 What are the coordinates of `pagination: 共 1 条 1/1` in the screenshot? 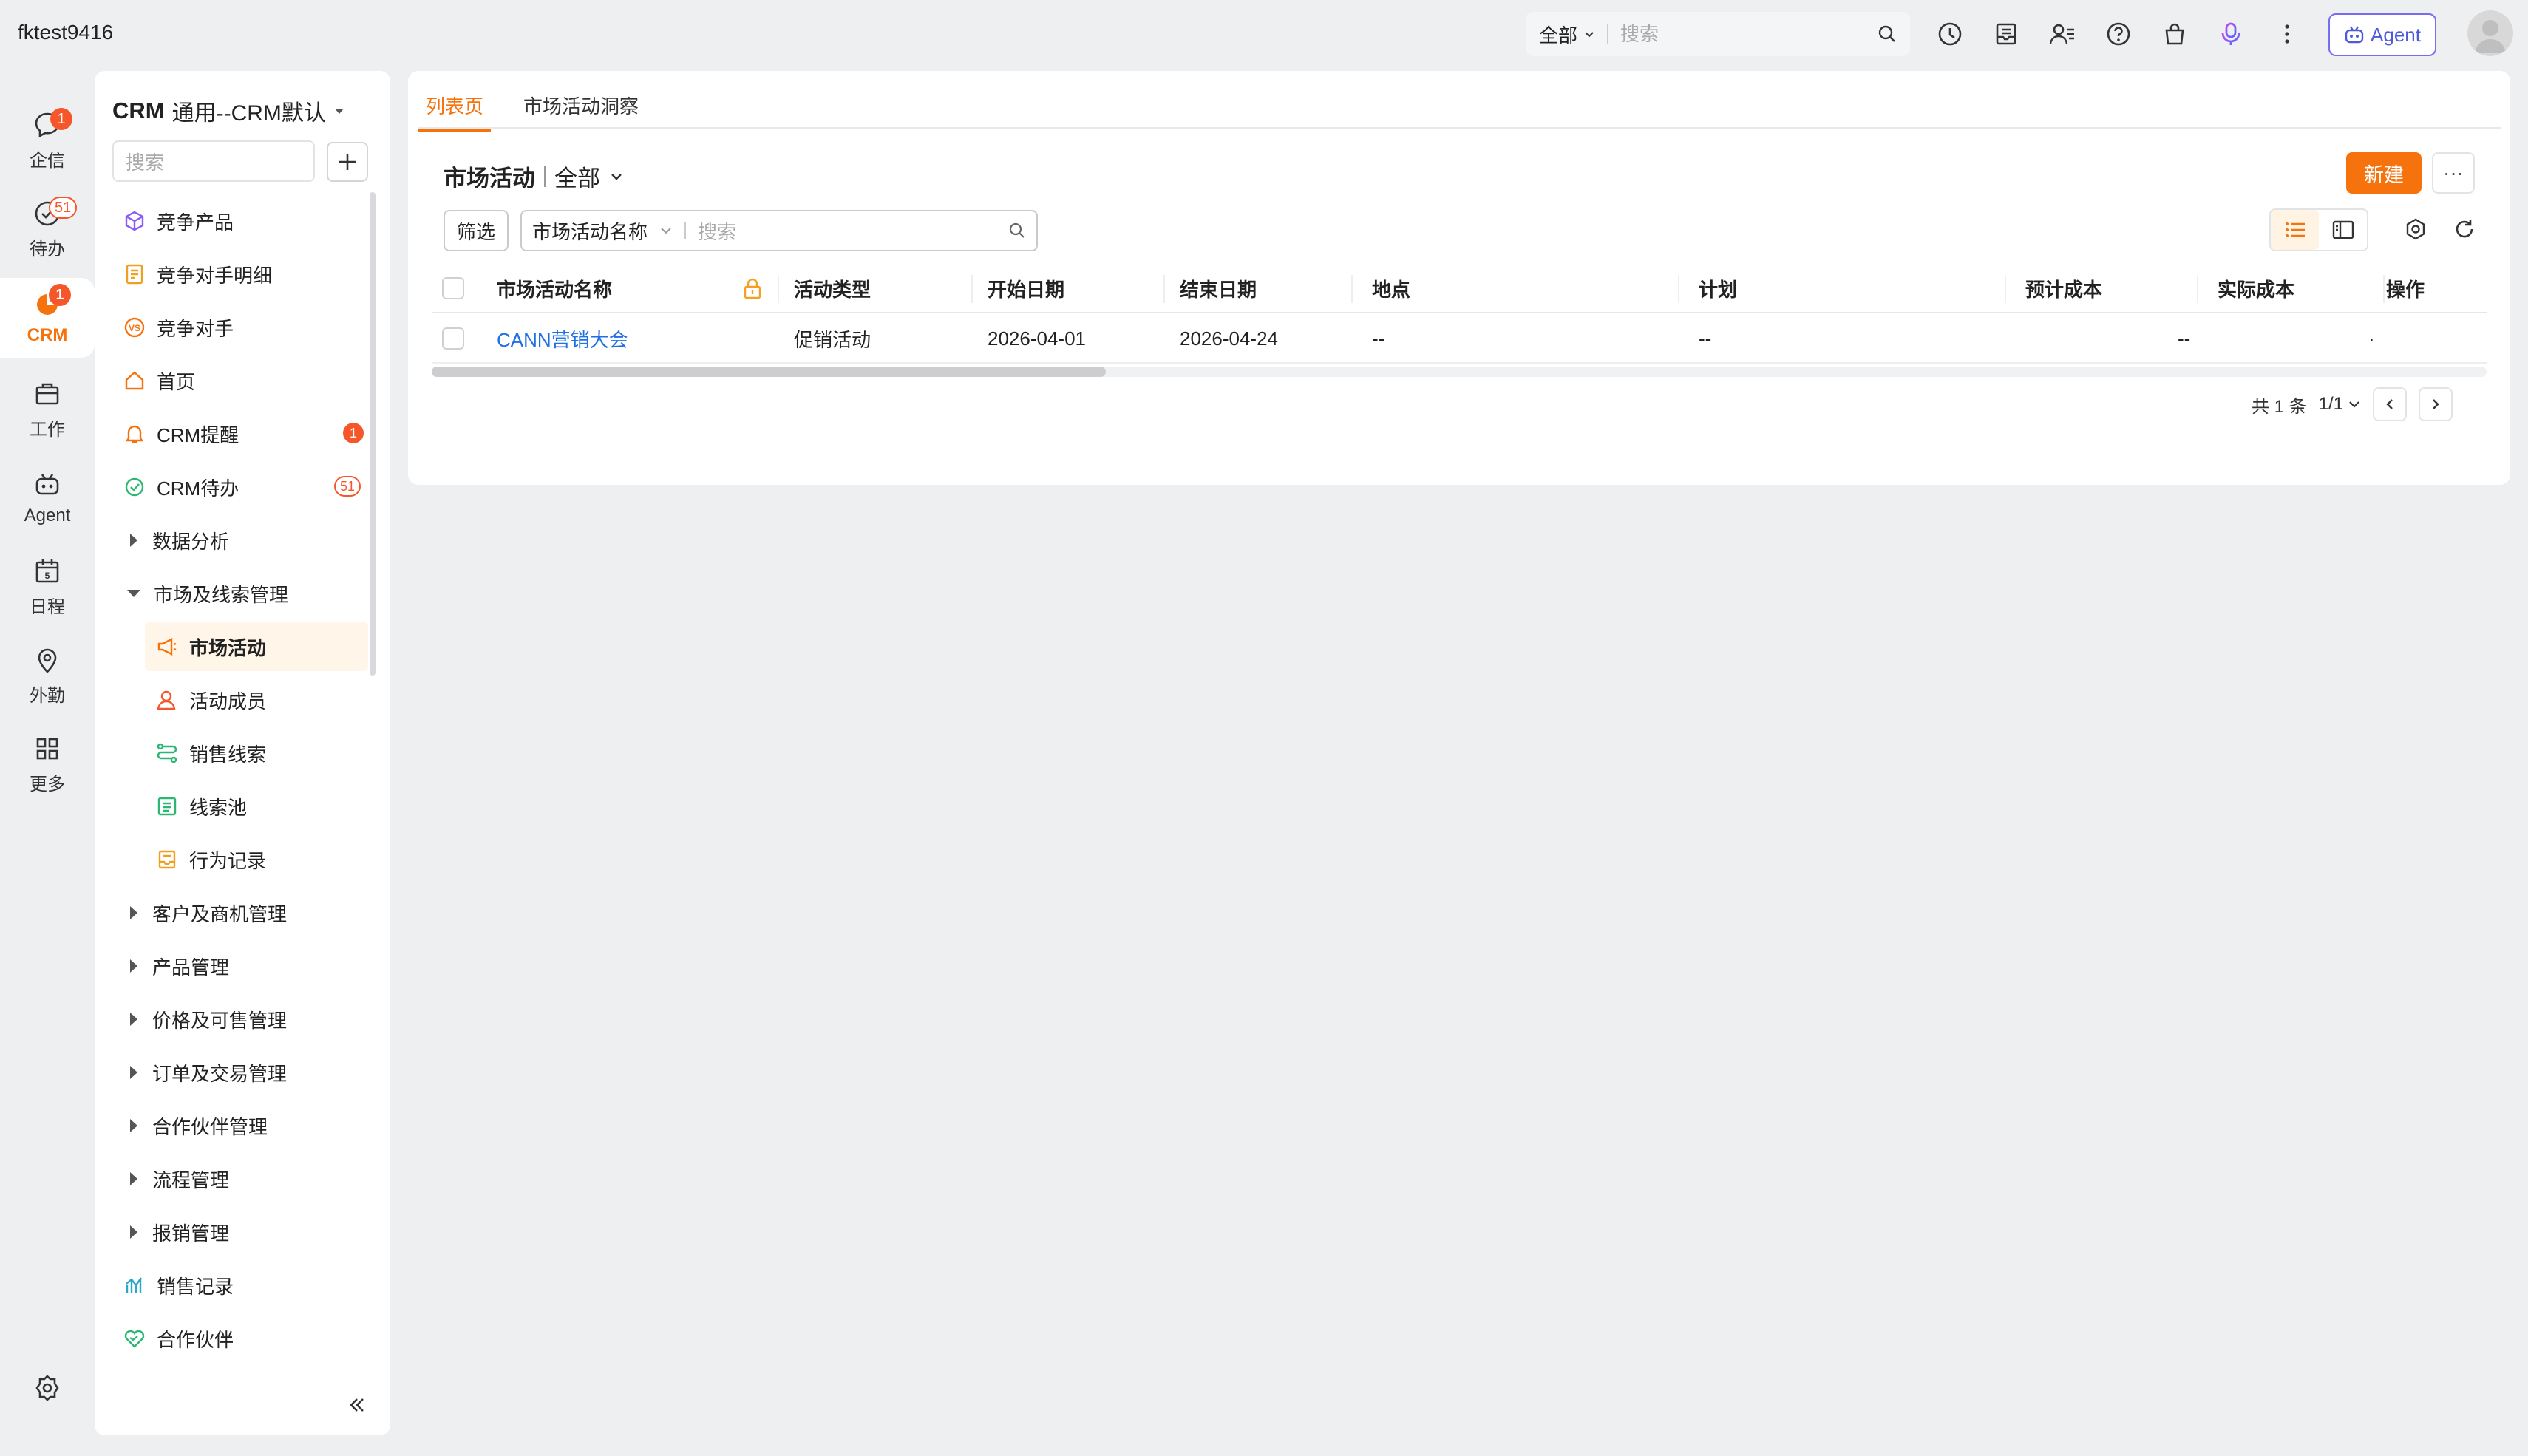 It's located at (2353, 404).